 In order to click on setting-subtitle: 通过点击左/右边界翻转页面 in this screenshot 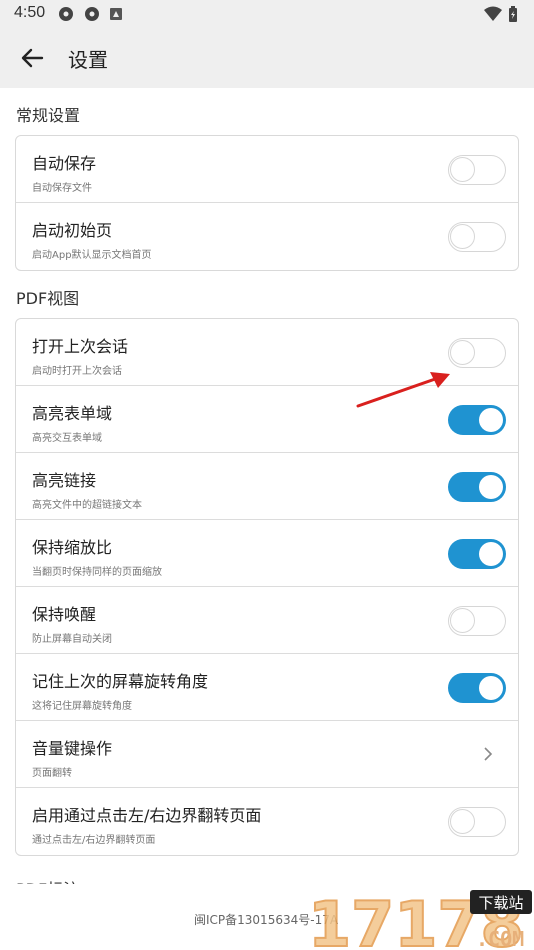, I will do `click(94, 840)`.